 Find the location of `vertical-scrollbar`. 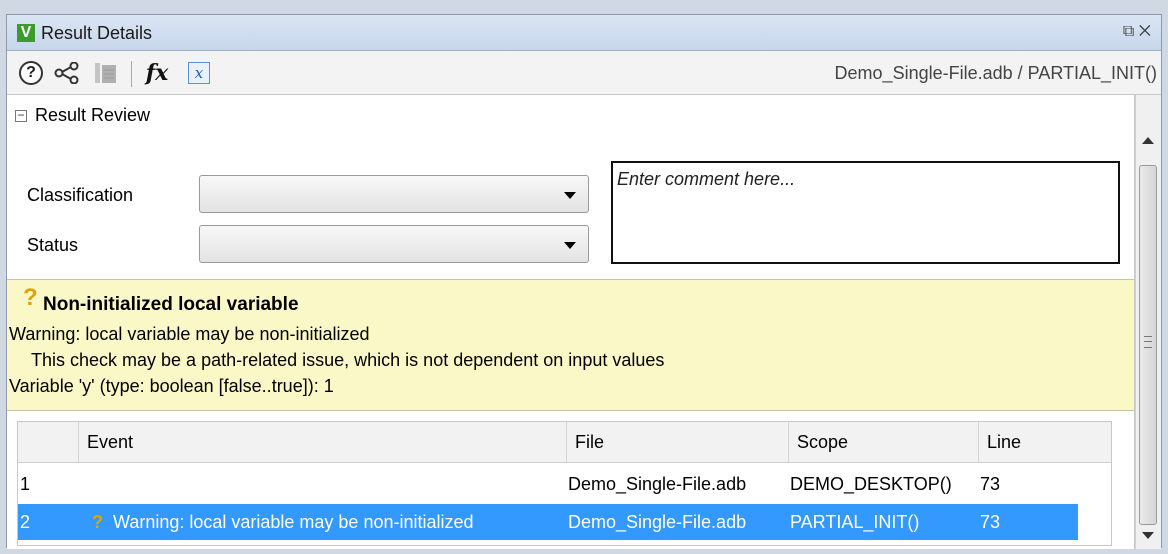

vertical-scrollbar is located at coordinates (1148, 322).